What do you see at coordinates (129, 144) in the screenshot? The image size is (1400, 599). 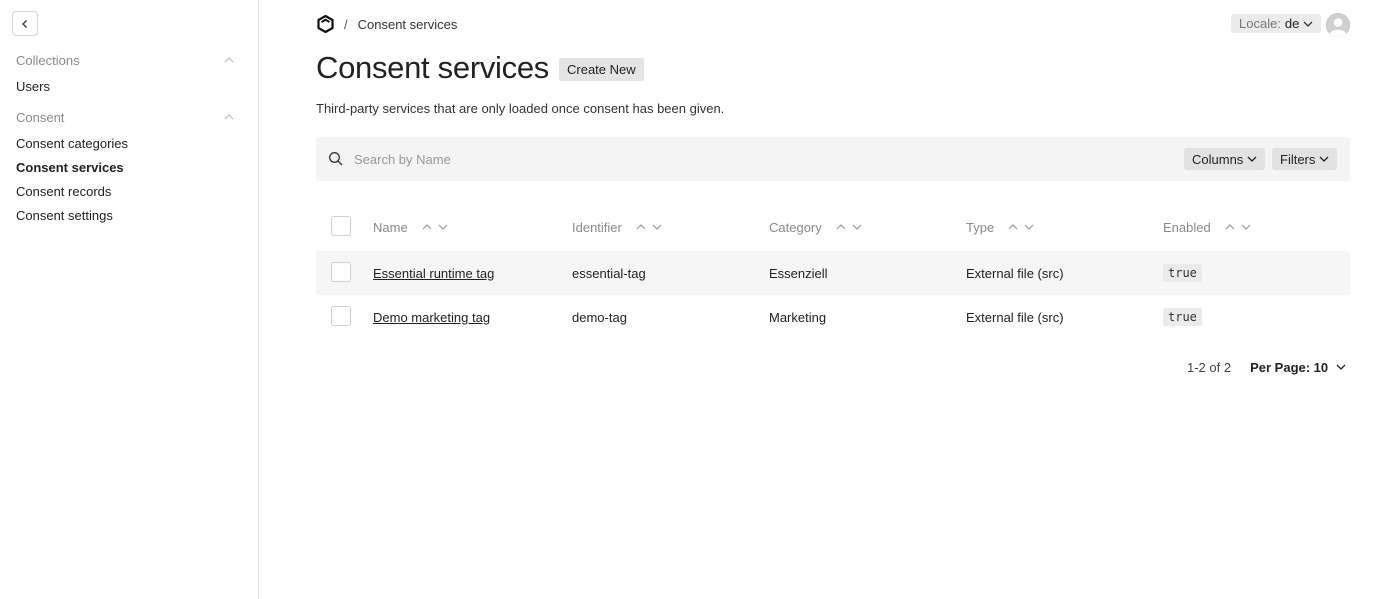 I see `sidebar-item-consent-categories: Consent categories` at bounding box center [129, 144].